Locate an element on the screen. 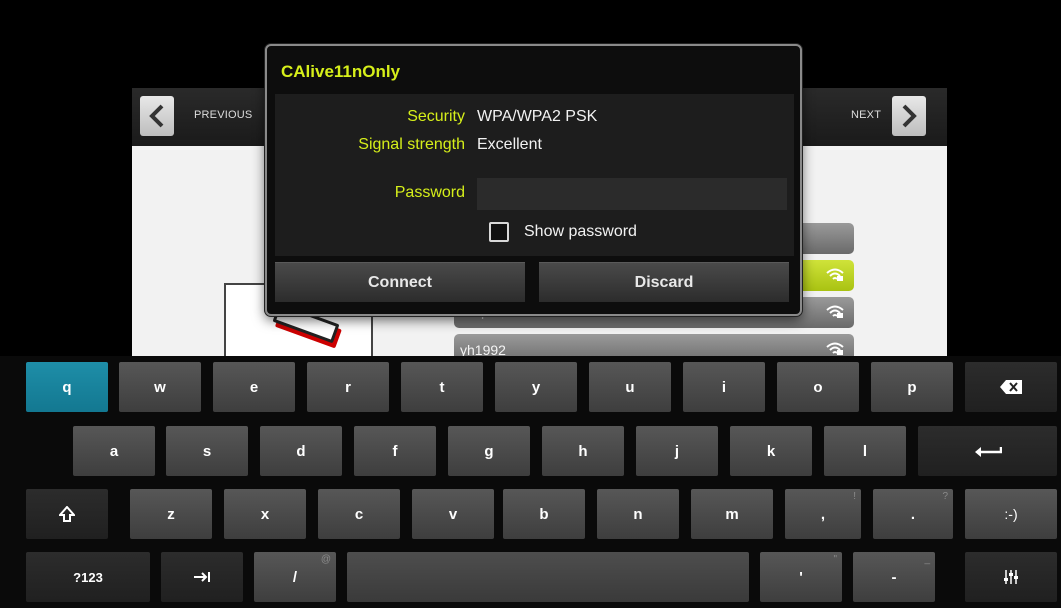 The height and width of the screenshot is (608, 1061). show-password-label: Show password is located at coordinates (580, 232).